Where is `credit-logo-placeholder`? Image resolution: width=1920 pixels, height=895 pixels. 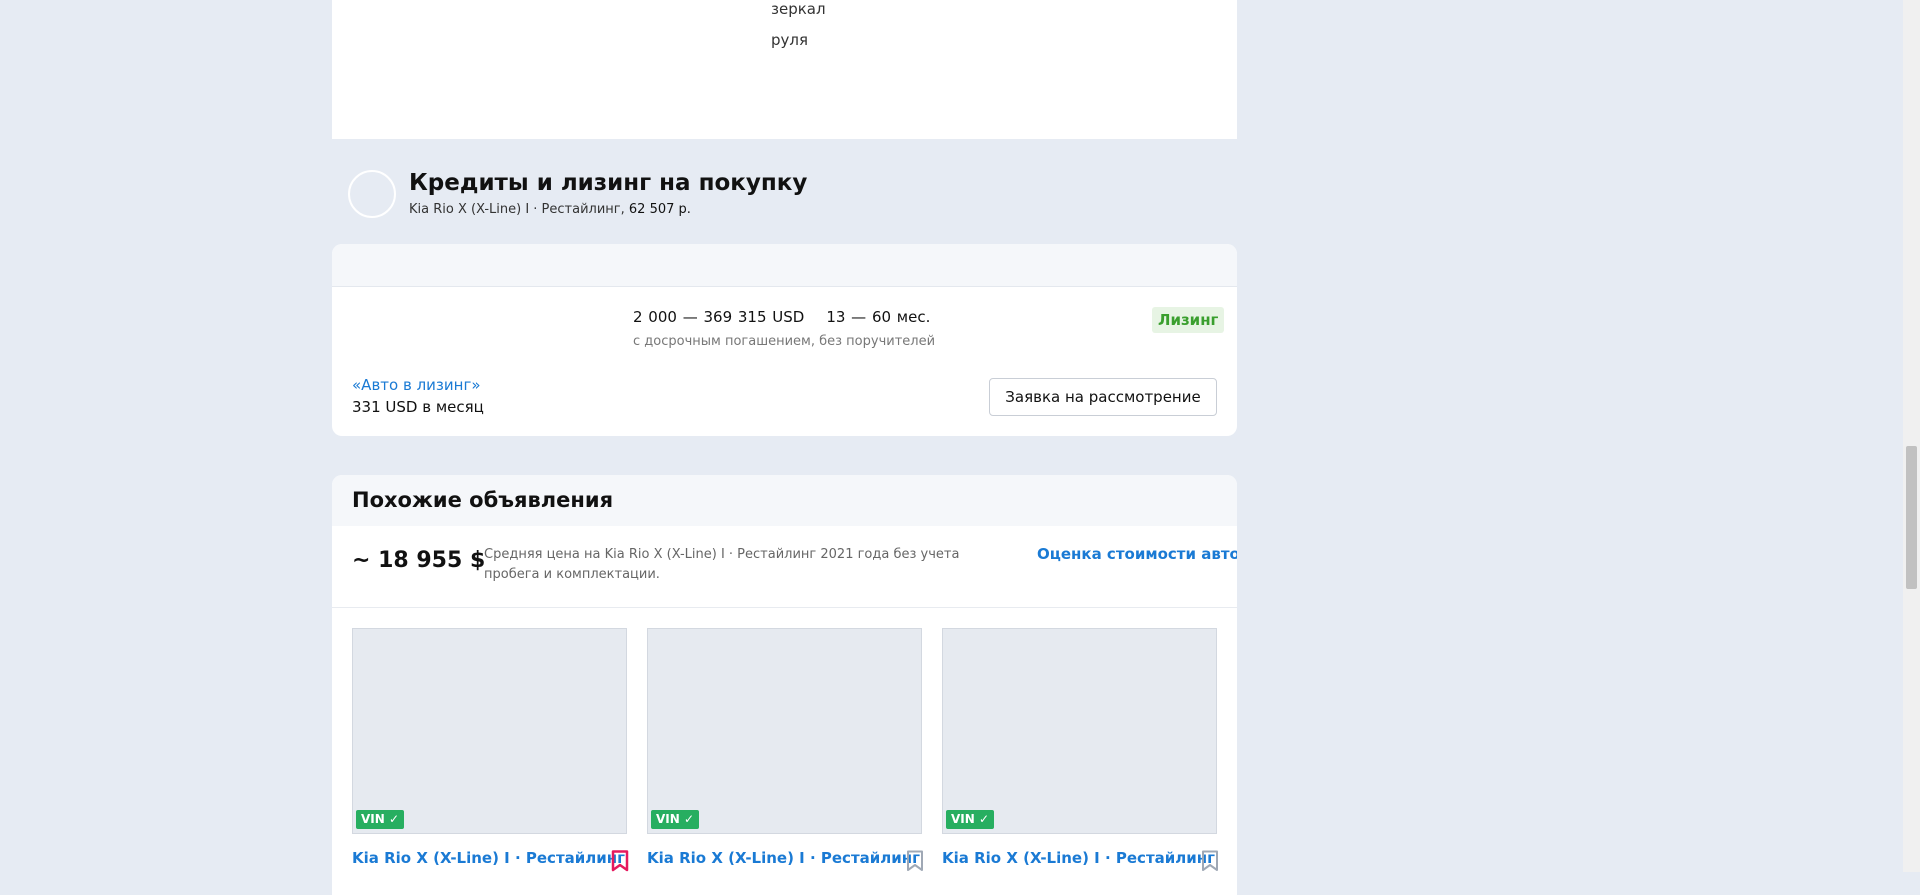 credit-logo-placeholder is located at coordinates (372, 194).